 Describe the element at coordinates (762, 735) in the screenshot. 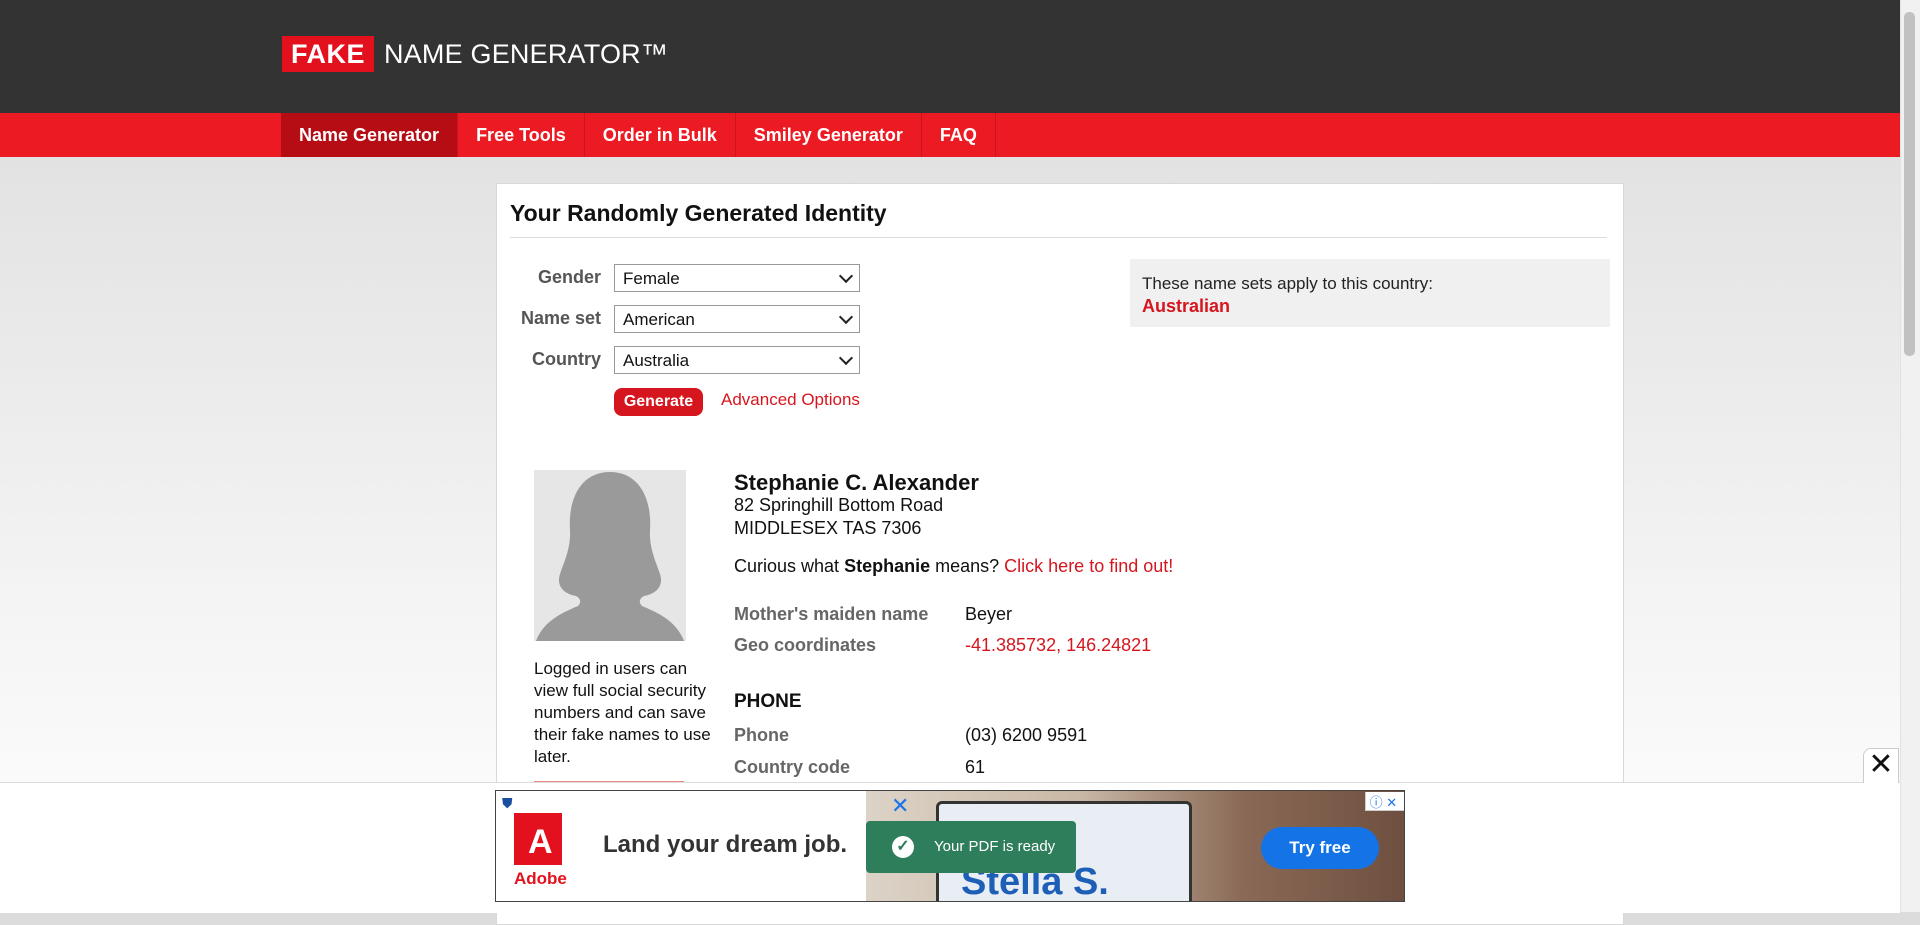

I see `phone-label: Phone` at that location.